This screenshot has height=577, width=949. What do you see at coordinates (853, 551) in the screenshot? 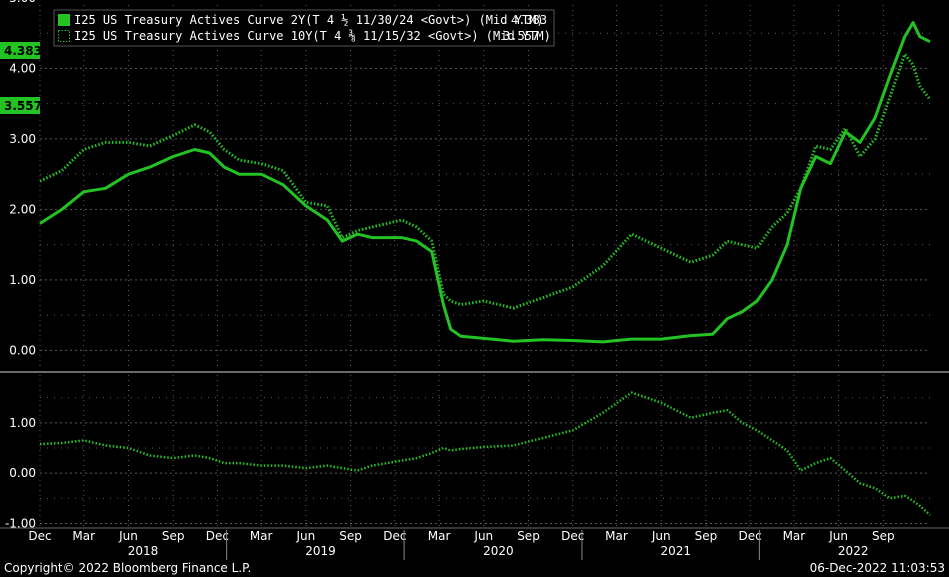
I see `x-tick-year: 2022` at bounding box center [853, 551].